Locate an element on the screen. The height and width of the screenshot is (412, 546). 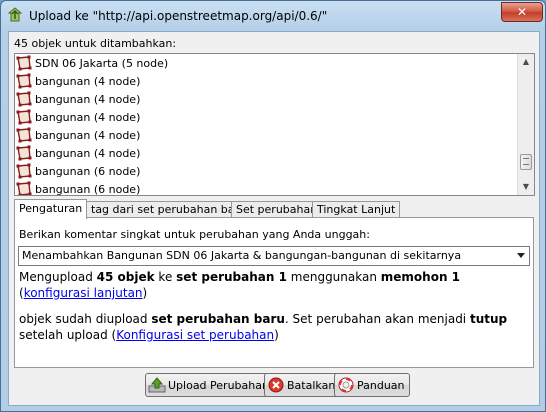
upload-button-label: Upload Perubahan is located at coordinates (218, 385).